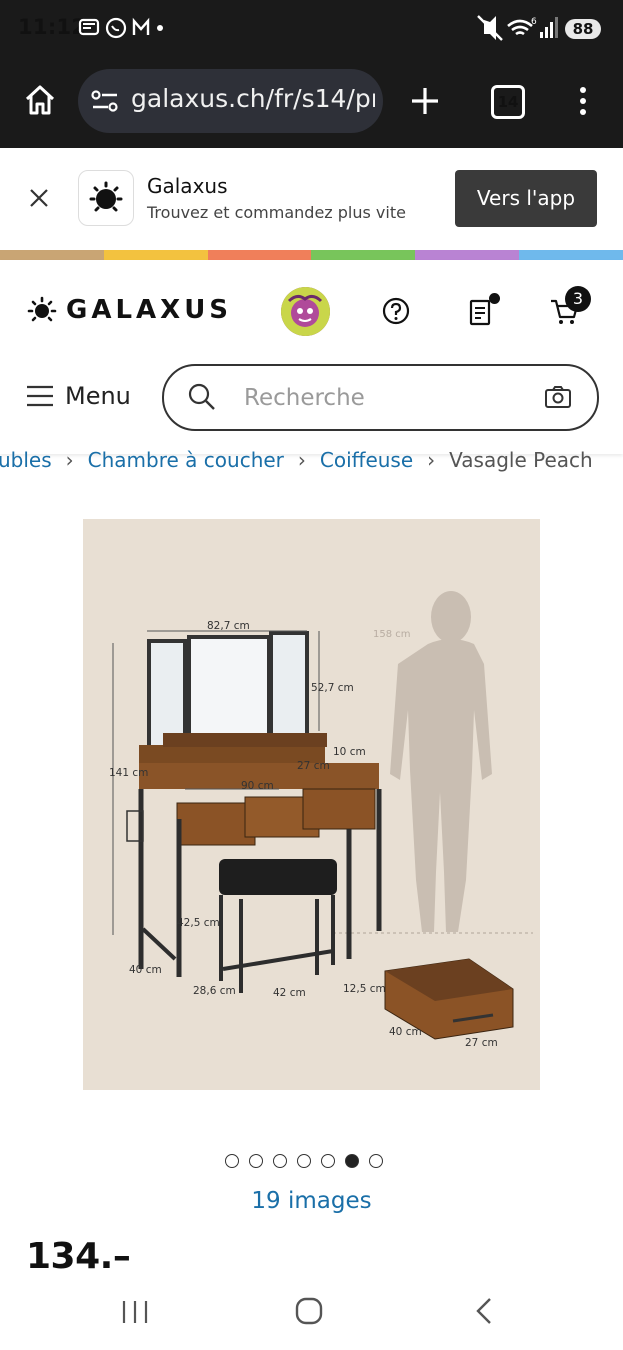 The height and width of the screenshot is (1350, 623). What do you see at coordinates (364, 989) in the screenshot?
I see `dimension-label: 12,5 cm` at bounding box center [364, 989].